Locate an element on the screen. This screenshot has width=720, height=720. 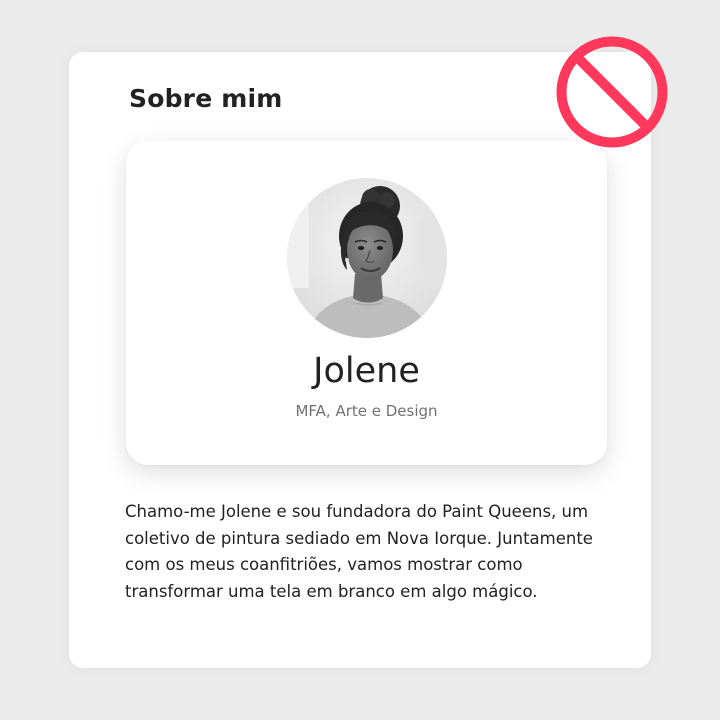
profile-subtitle: MFA, Arte e Design is located at coordinates (366, 411).